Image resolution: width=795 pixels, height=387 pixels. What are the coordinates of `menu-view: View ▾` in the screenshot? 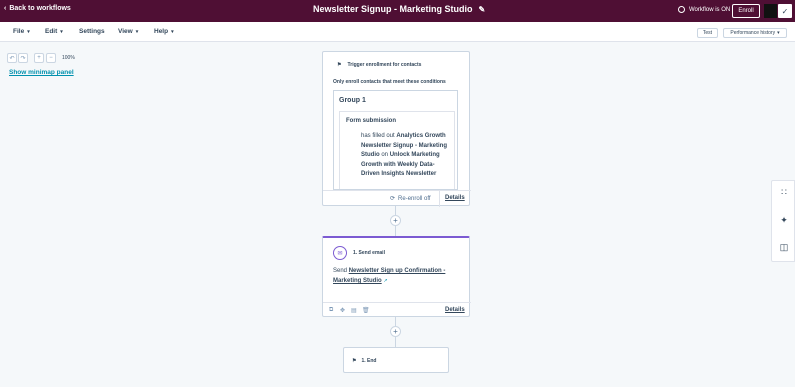 It's located at (128, 31).